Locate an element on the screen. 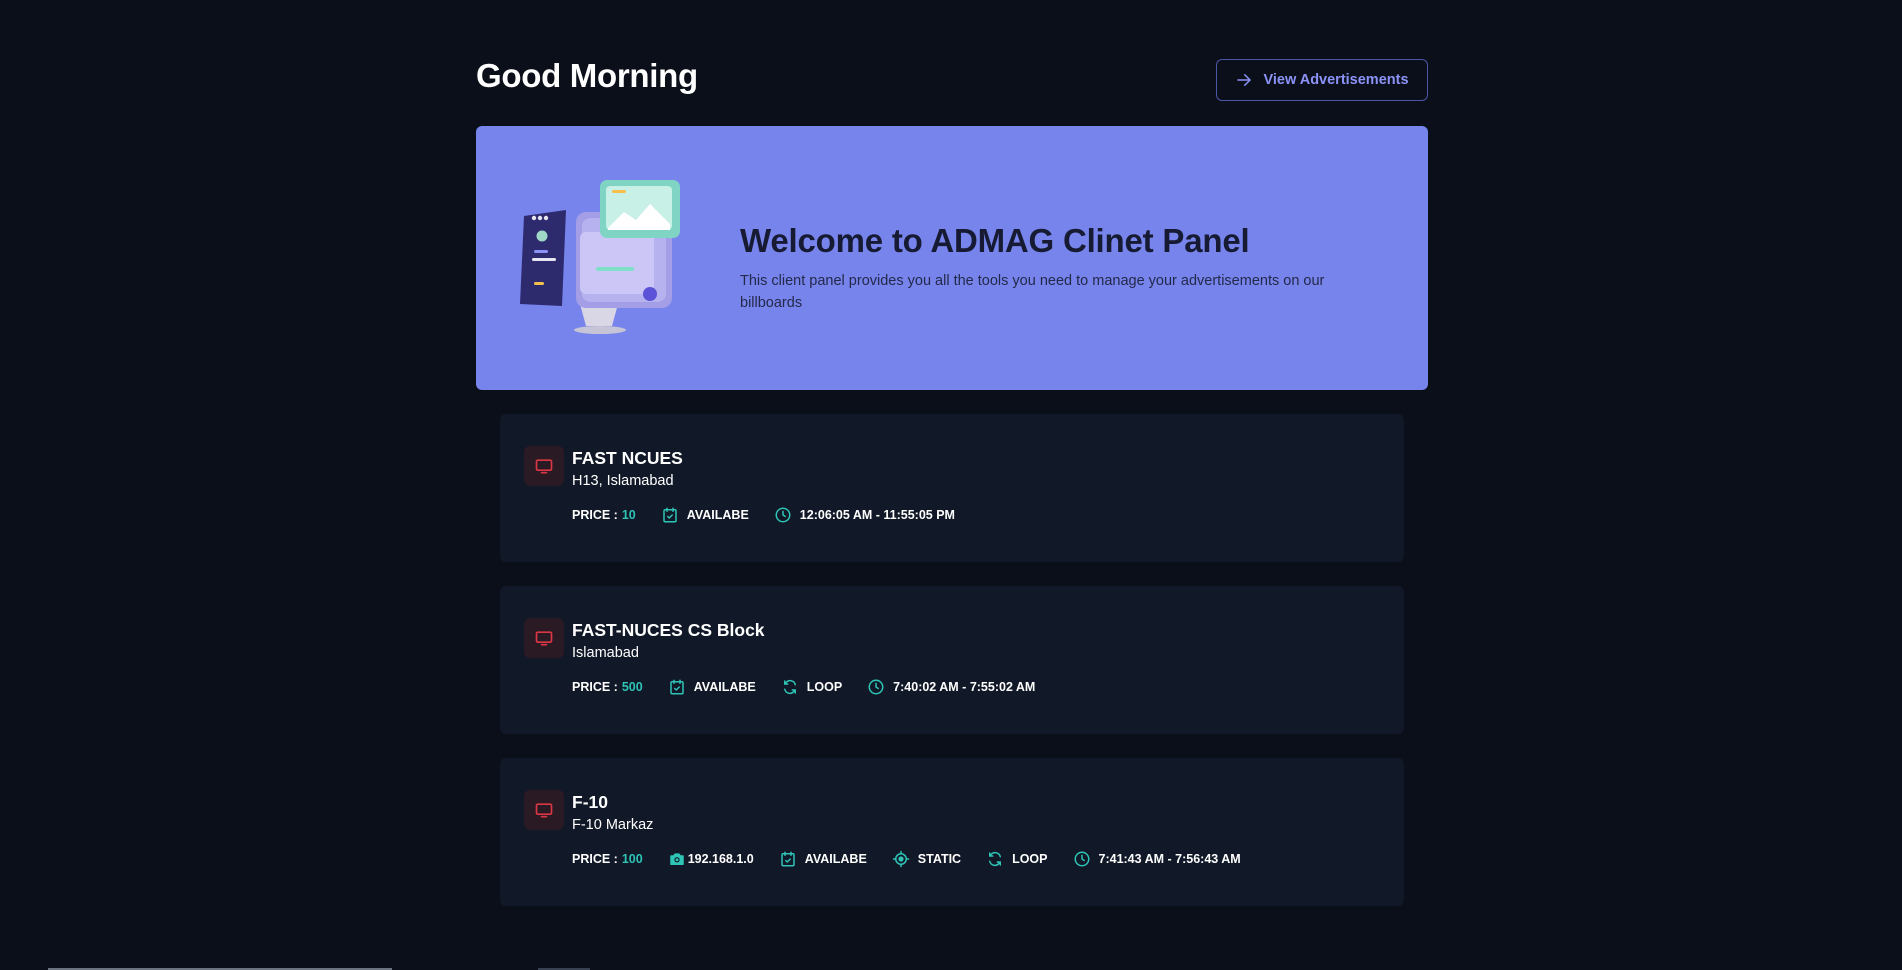 The image size is (1902, 970). time-range: 7:41:43 AM - 7:56:43 AM is located at coordinates (1169, 859).